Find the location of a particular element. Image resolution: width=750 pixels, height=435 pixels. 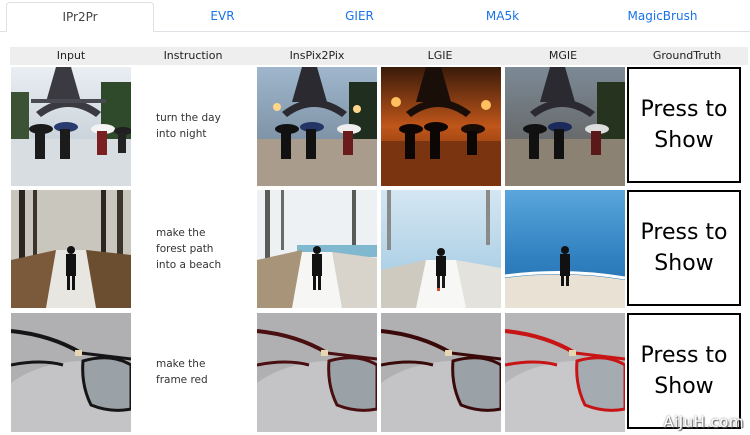

black-glasses is located at coordinates (71, 372).